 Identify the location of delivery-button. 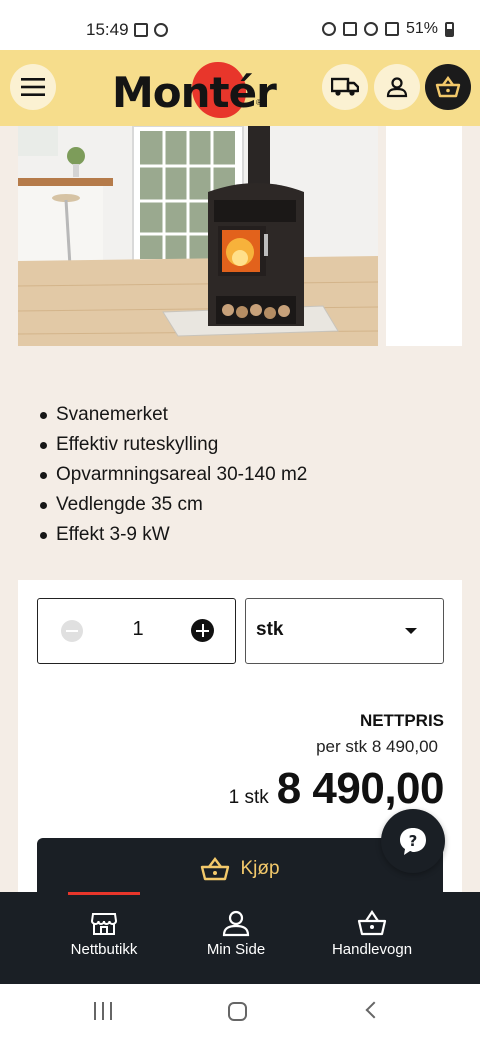
(345, 87).